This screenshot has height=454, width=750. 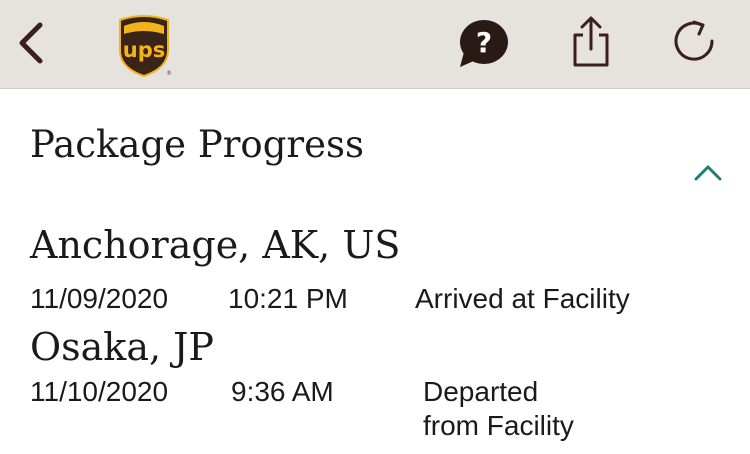 I want to click on event-location: Osaka, JP, so click(x=122, y=347).